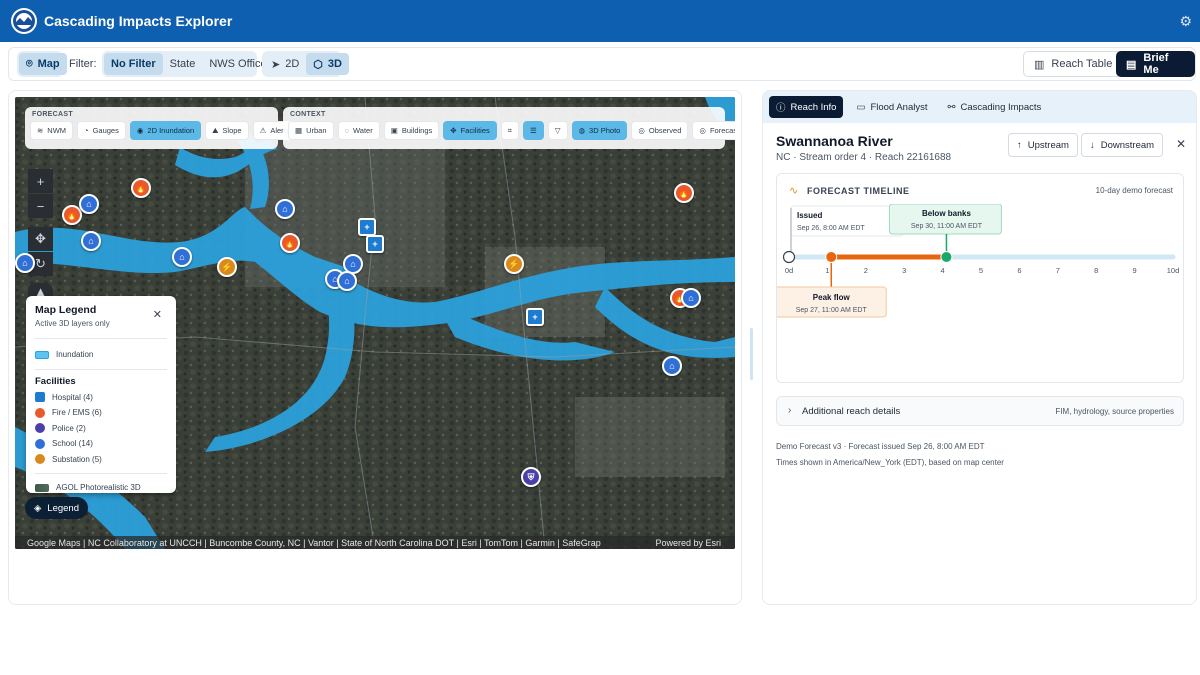  Describe the element at coordinates (1092, 145) in the screenshot. I see `arrow-down-icon: ↓` at that location.